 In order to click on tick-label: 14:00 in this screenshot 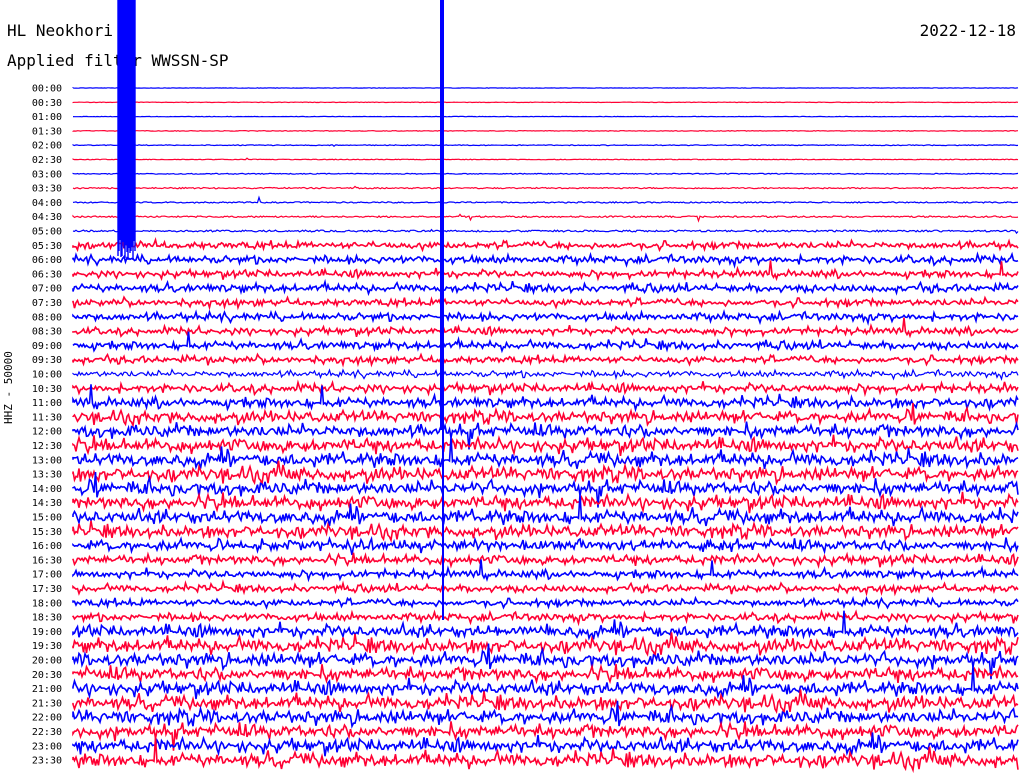, I will do `click(47, 489)`.